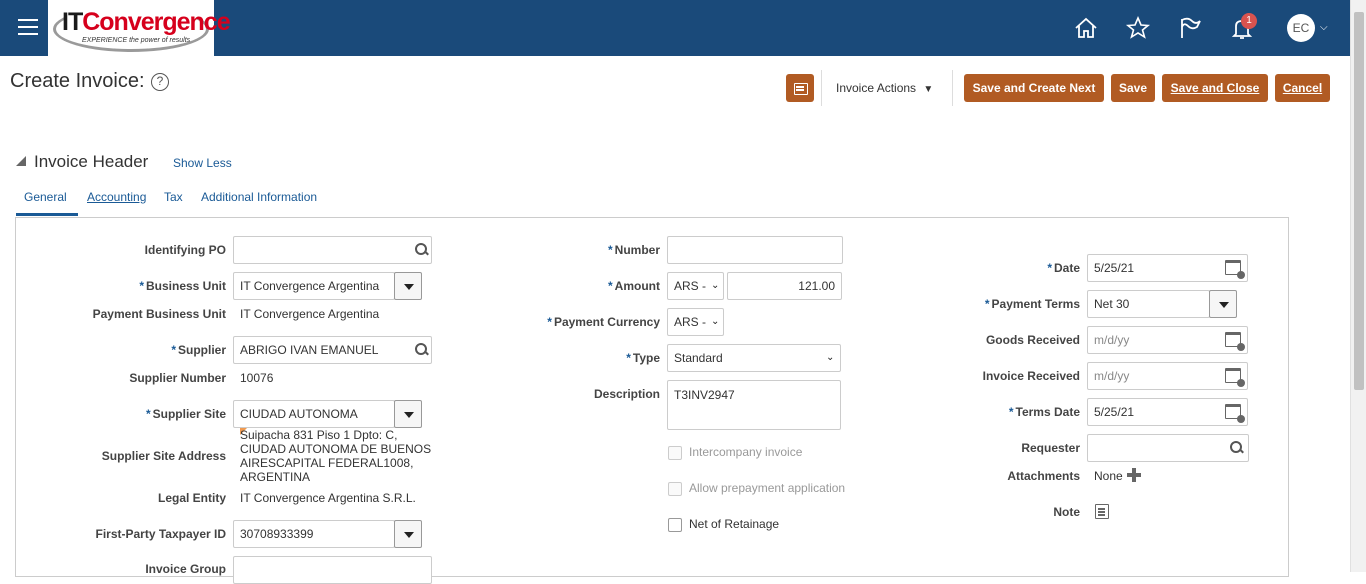 The image size is (1366, 584). What do you see at coordinates (332, 250) in the screenshot?
I see `identifying-po-input` at bounding box center [332, 250].